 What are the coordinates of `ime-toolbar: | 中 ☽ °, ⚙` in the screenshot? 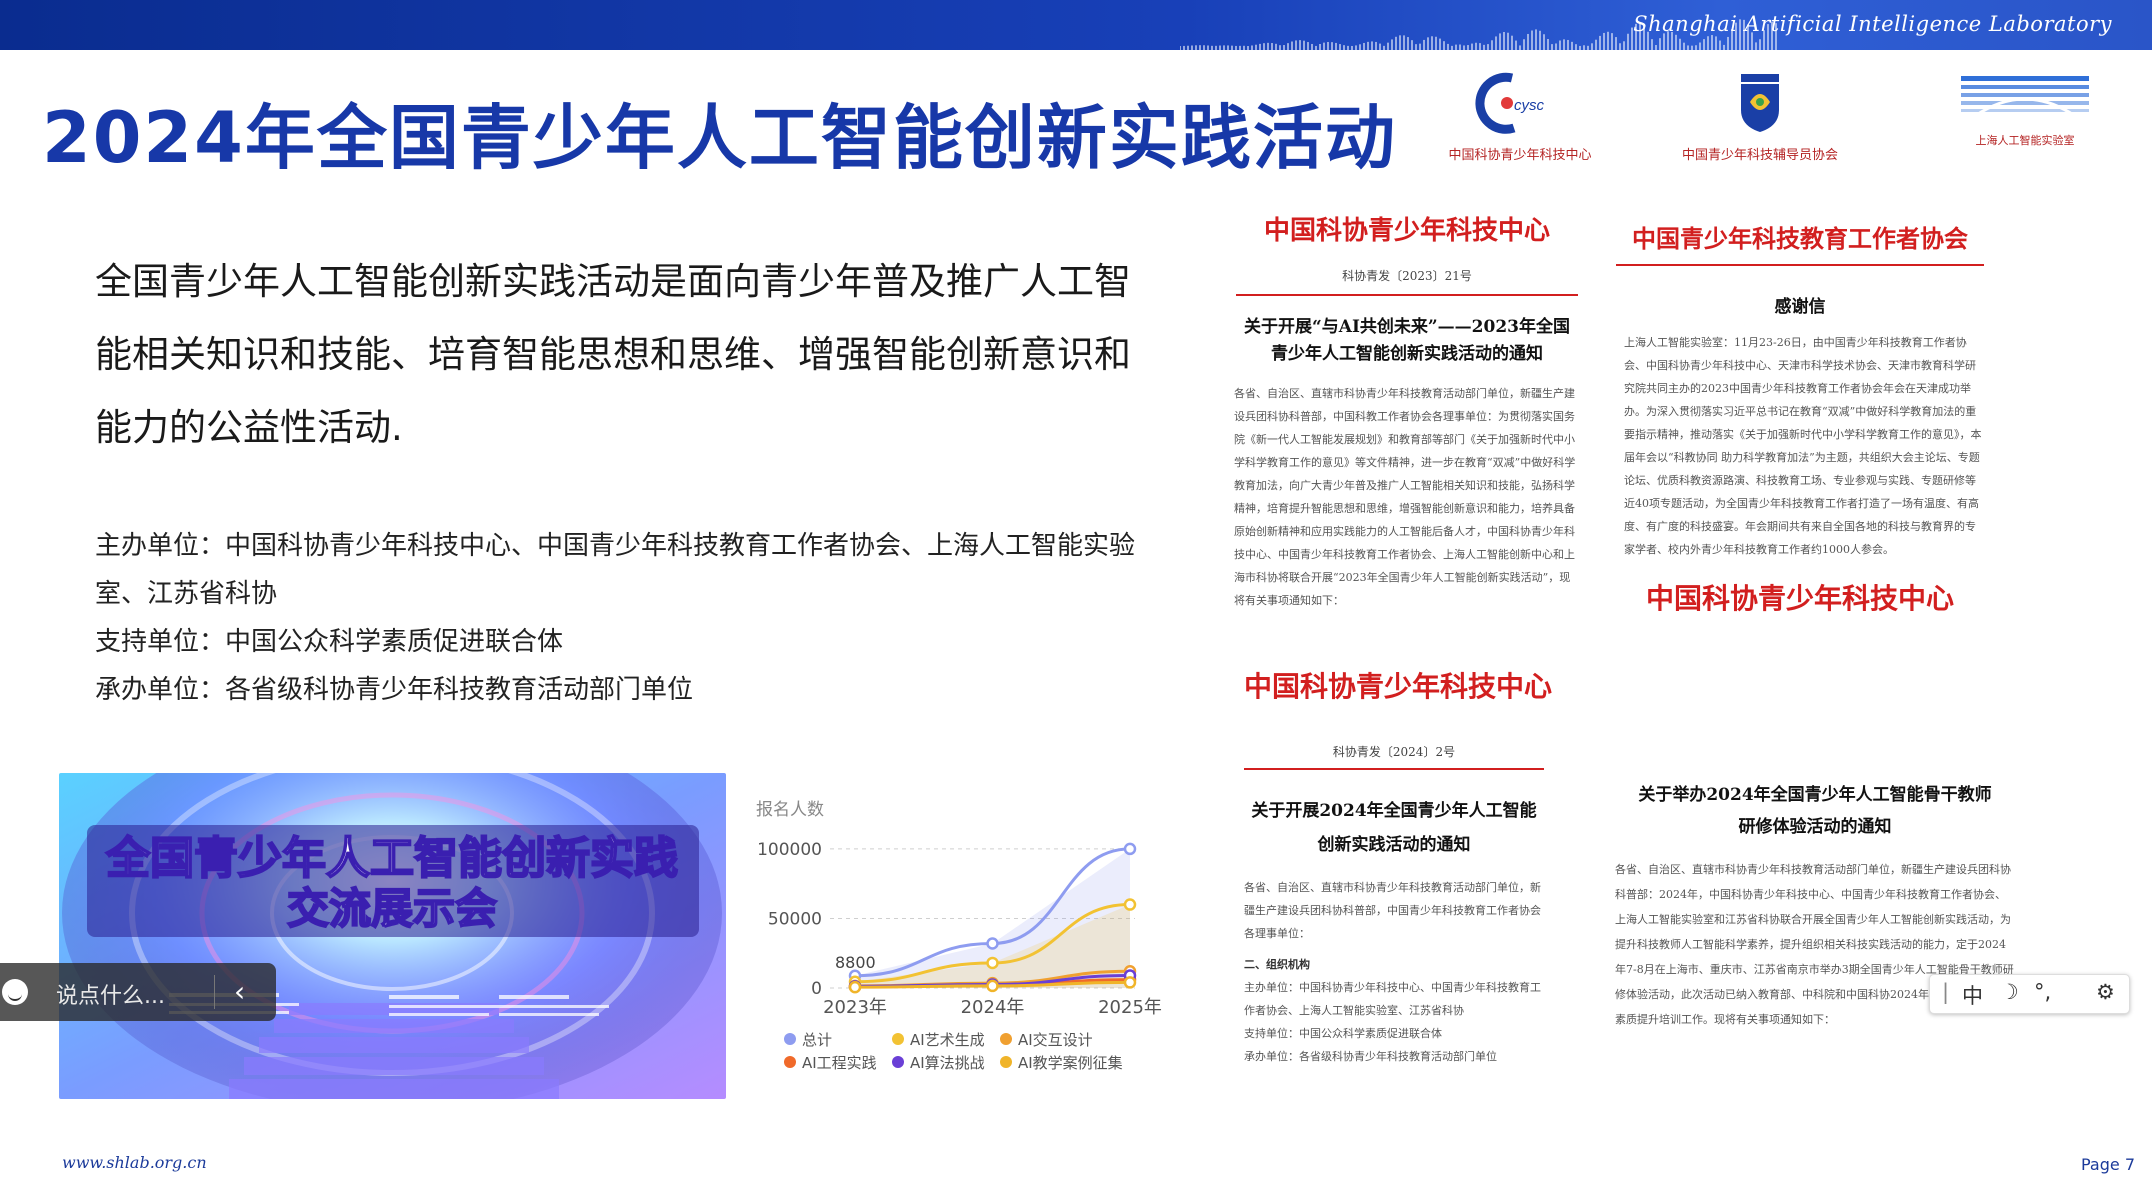 It's located at (2029, 994).